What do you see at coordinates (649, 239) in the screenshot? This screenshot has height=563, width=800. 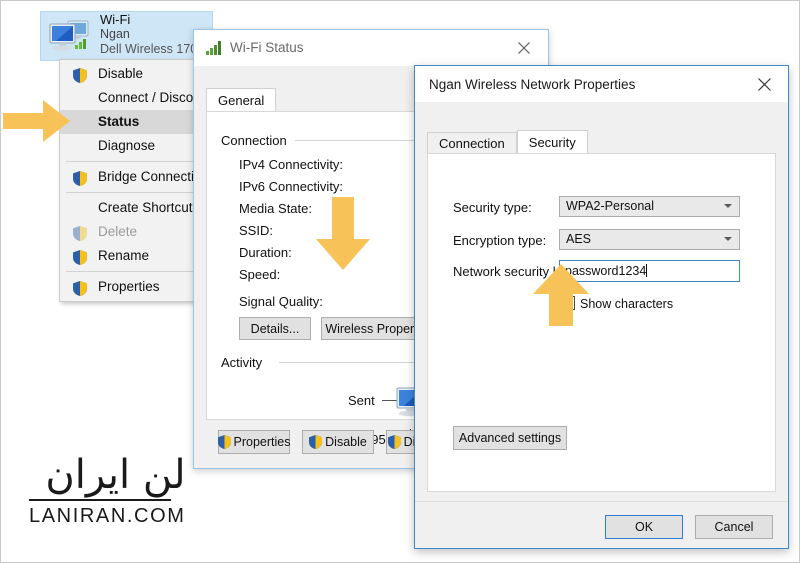 I see `encryption-type-select: AES` at bounding box center [649, 239].